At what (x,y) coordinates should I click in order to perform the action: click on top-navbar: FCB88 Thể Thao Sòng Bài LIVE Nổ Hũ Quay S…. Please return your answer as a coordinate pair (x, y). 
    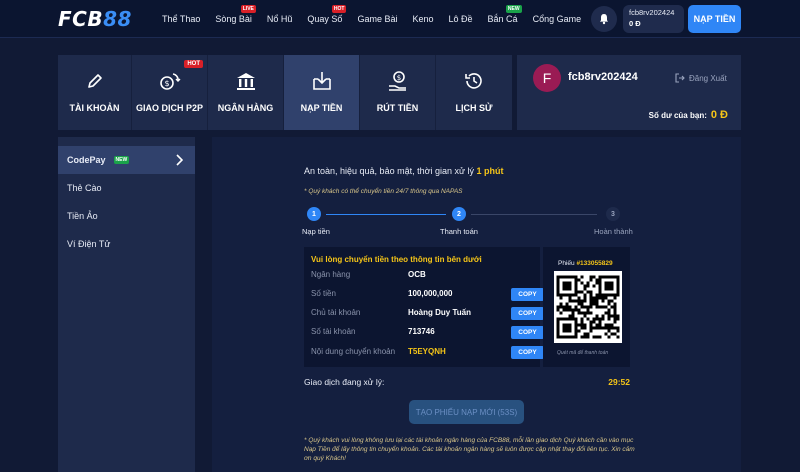
    Looking at the image, I should click on (400, 19).